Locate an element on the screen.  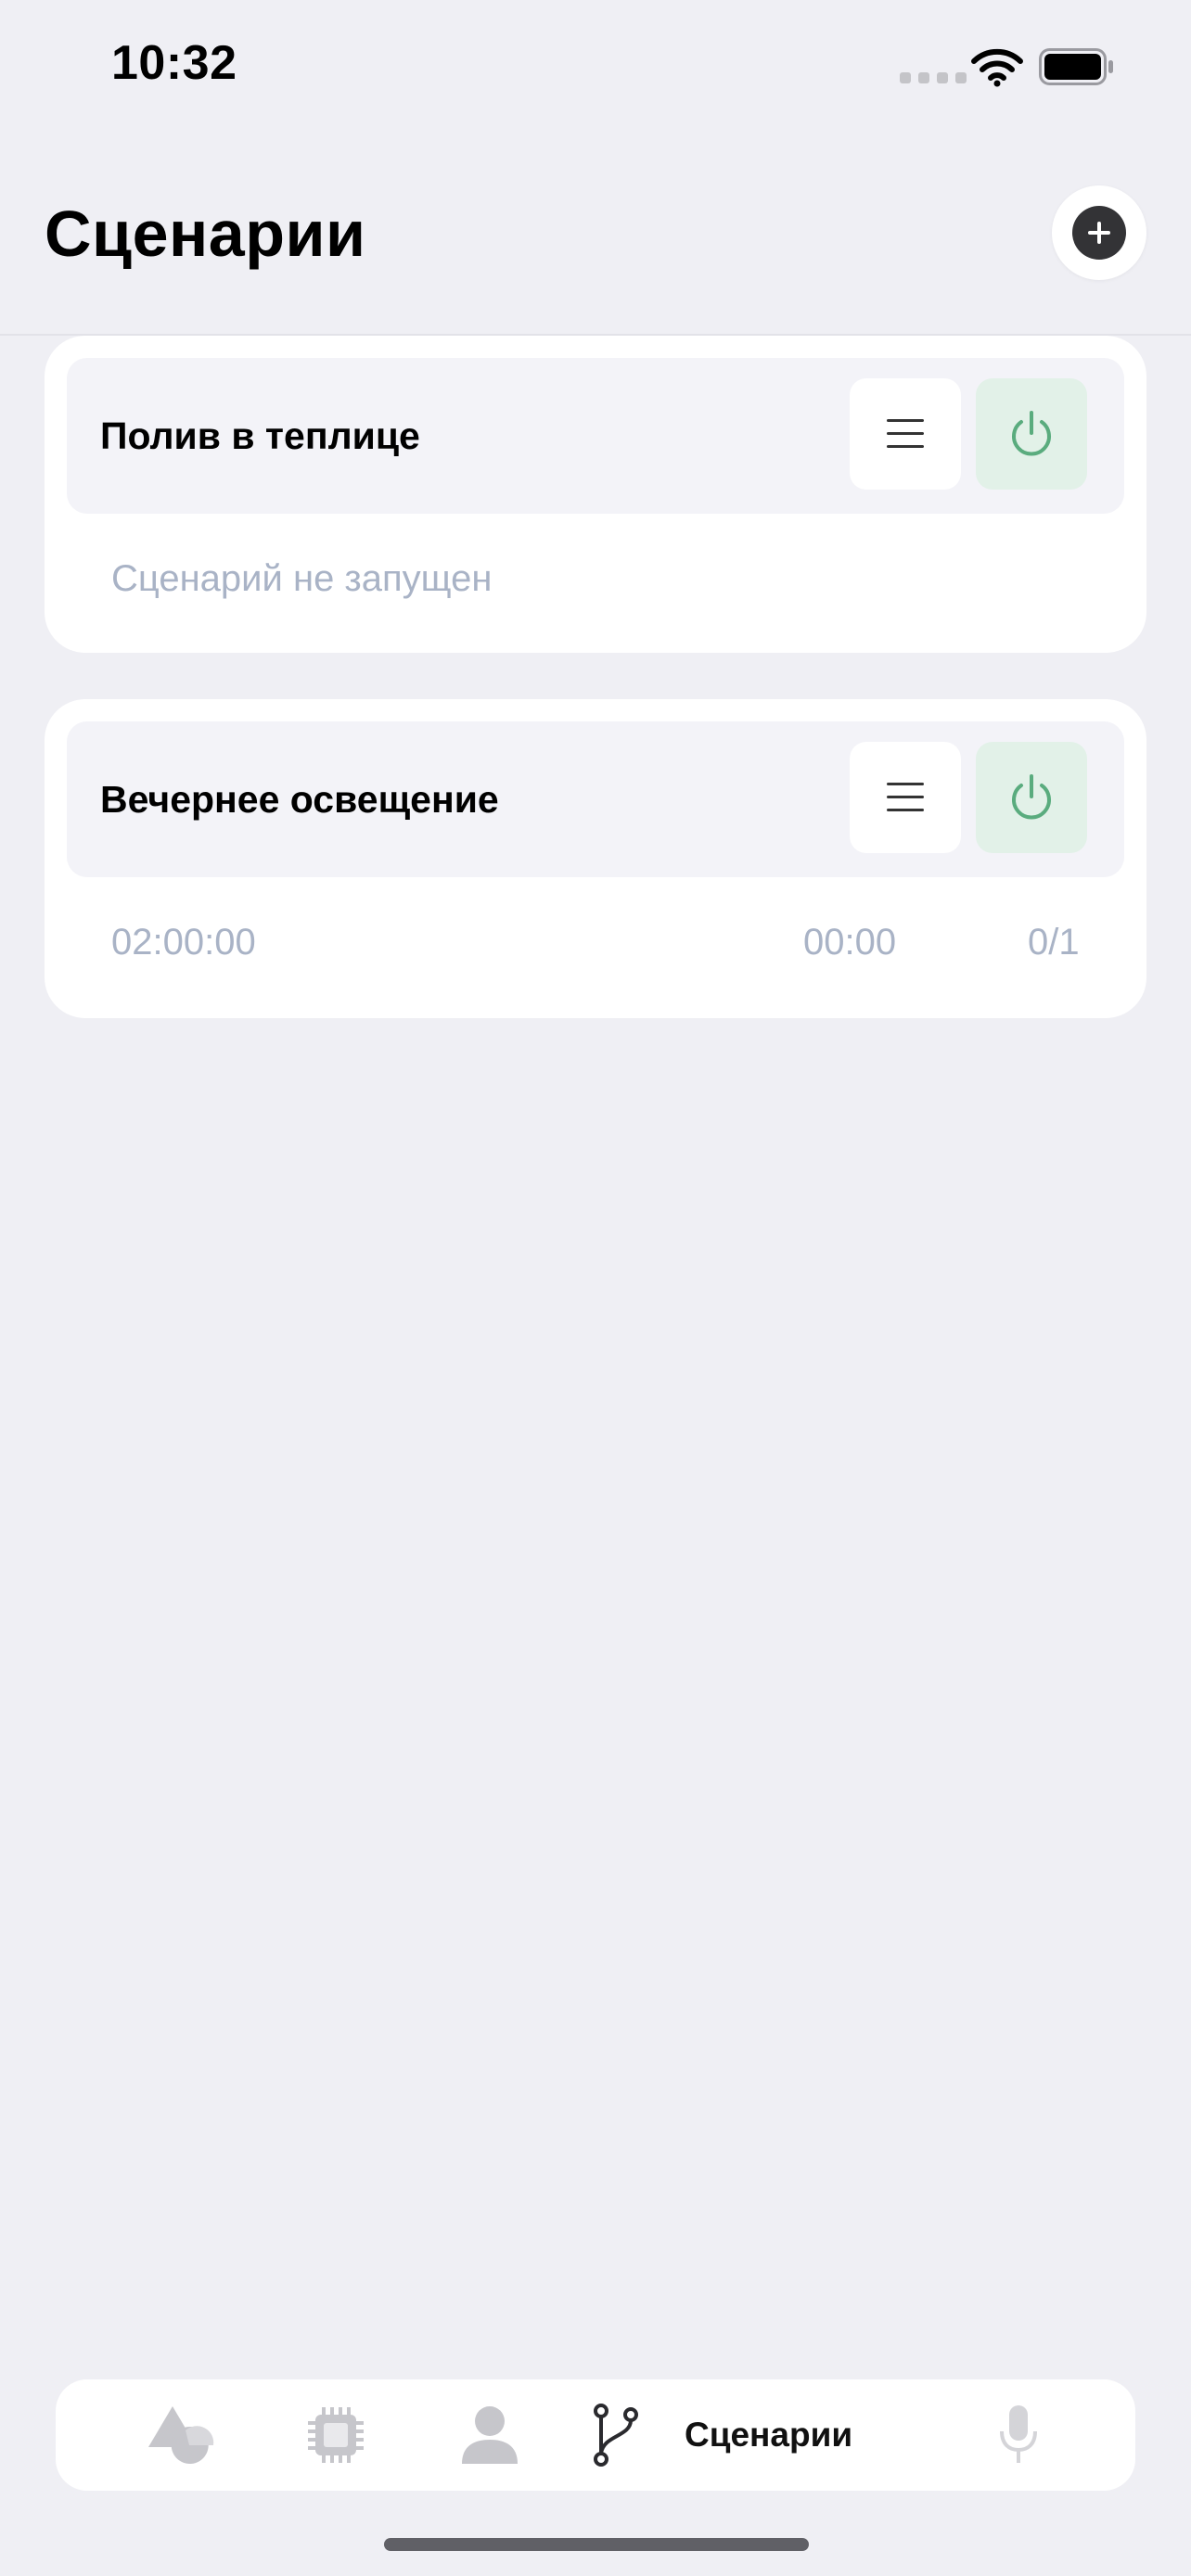
scenario-name: Вечернее освещение is located at coordinates (299, 799).